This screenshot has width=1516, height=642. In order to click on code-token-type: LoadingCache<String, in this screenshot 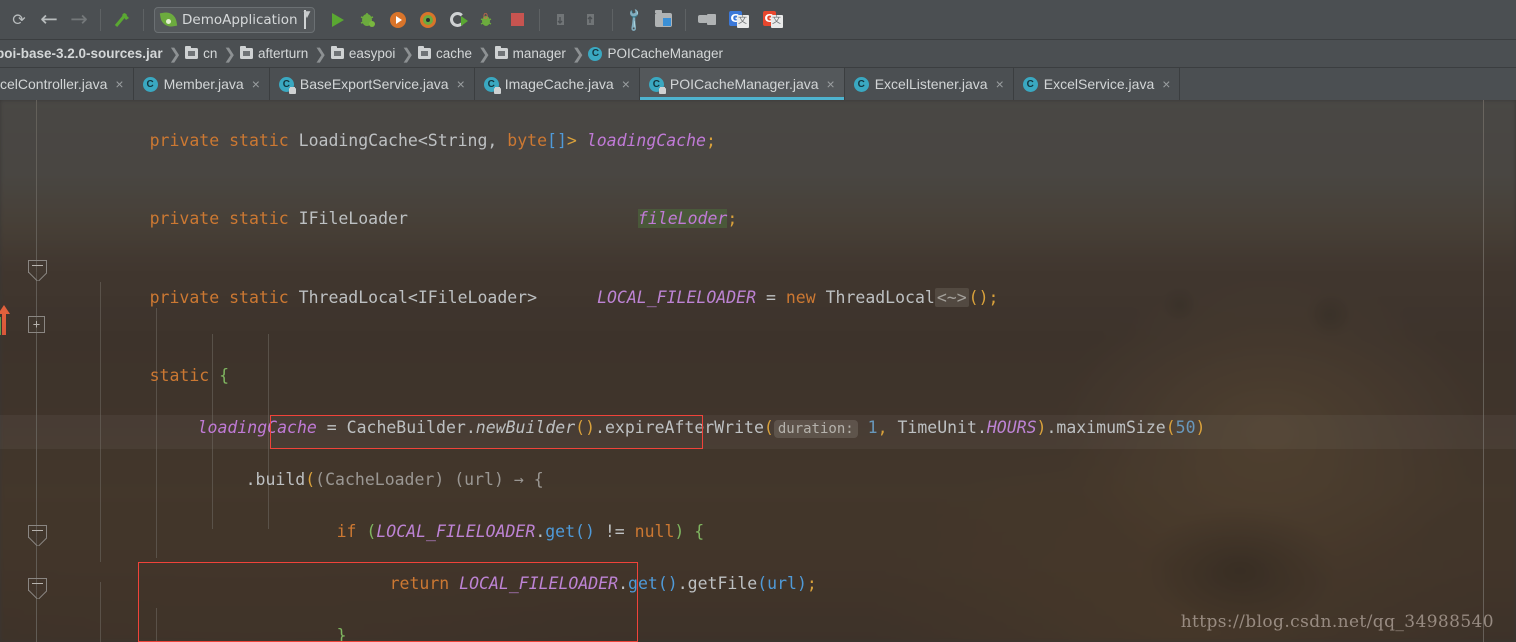, I will do `click(398, 140)`.